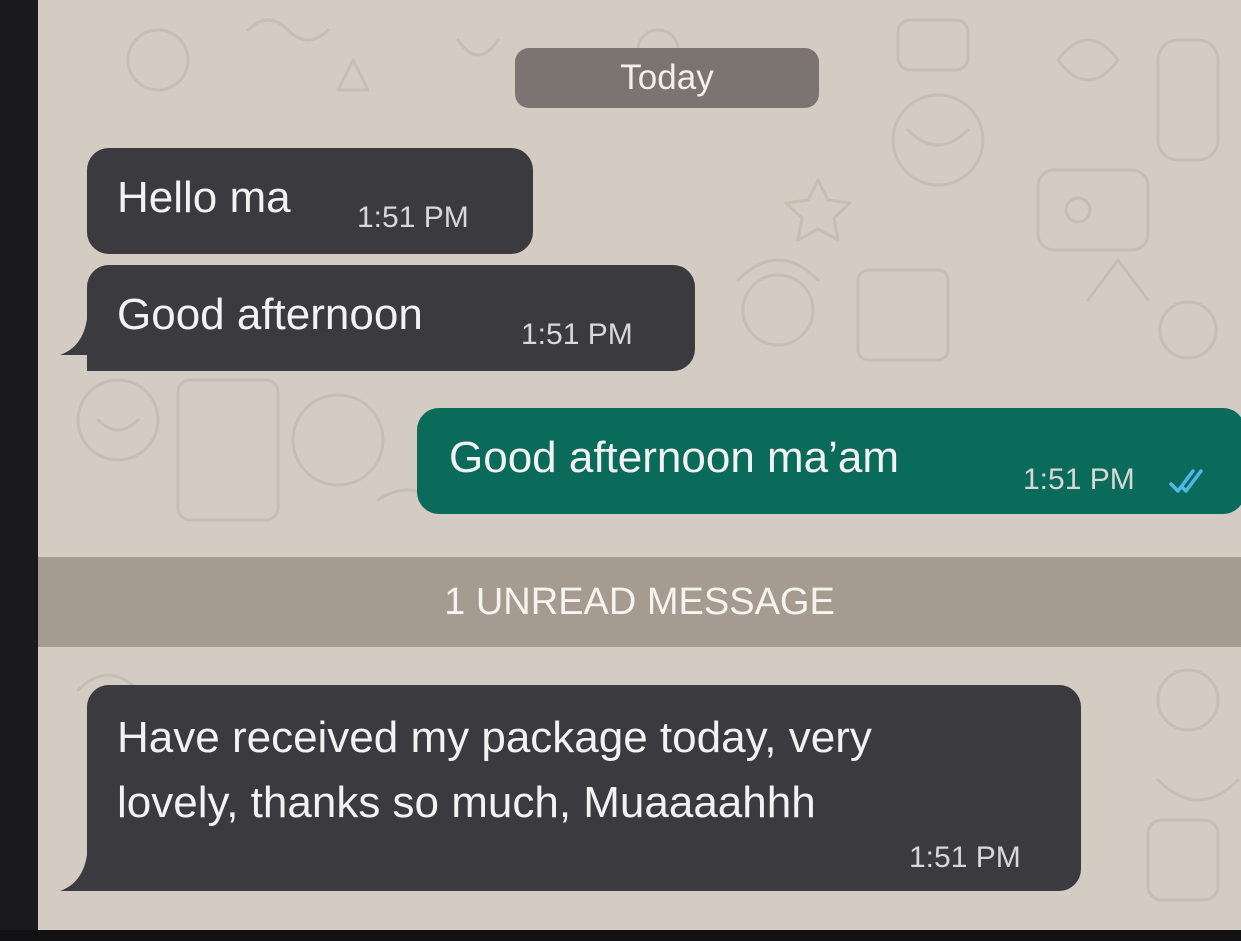  I want to click on double-check-icon, so click(1186, 481).